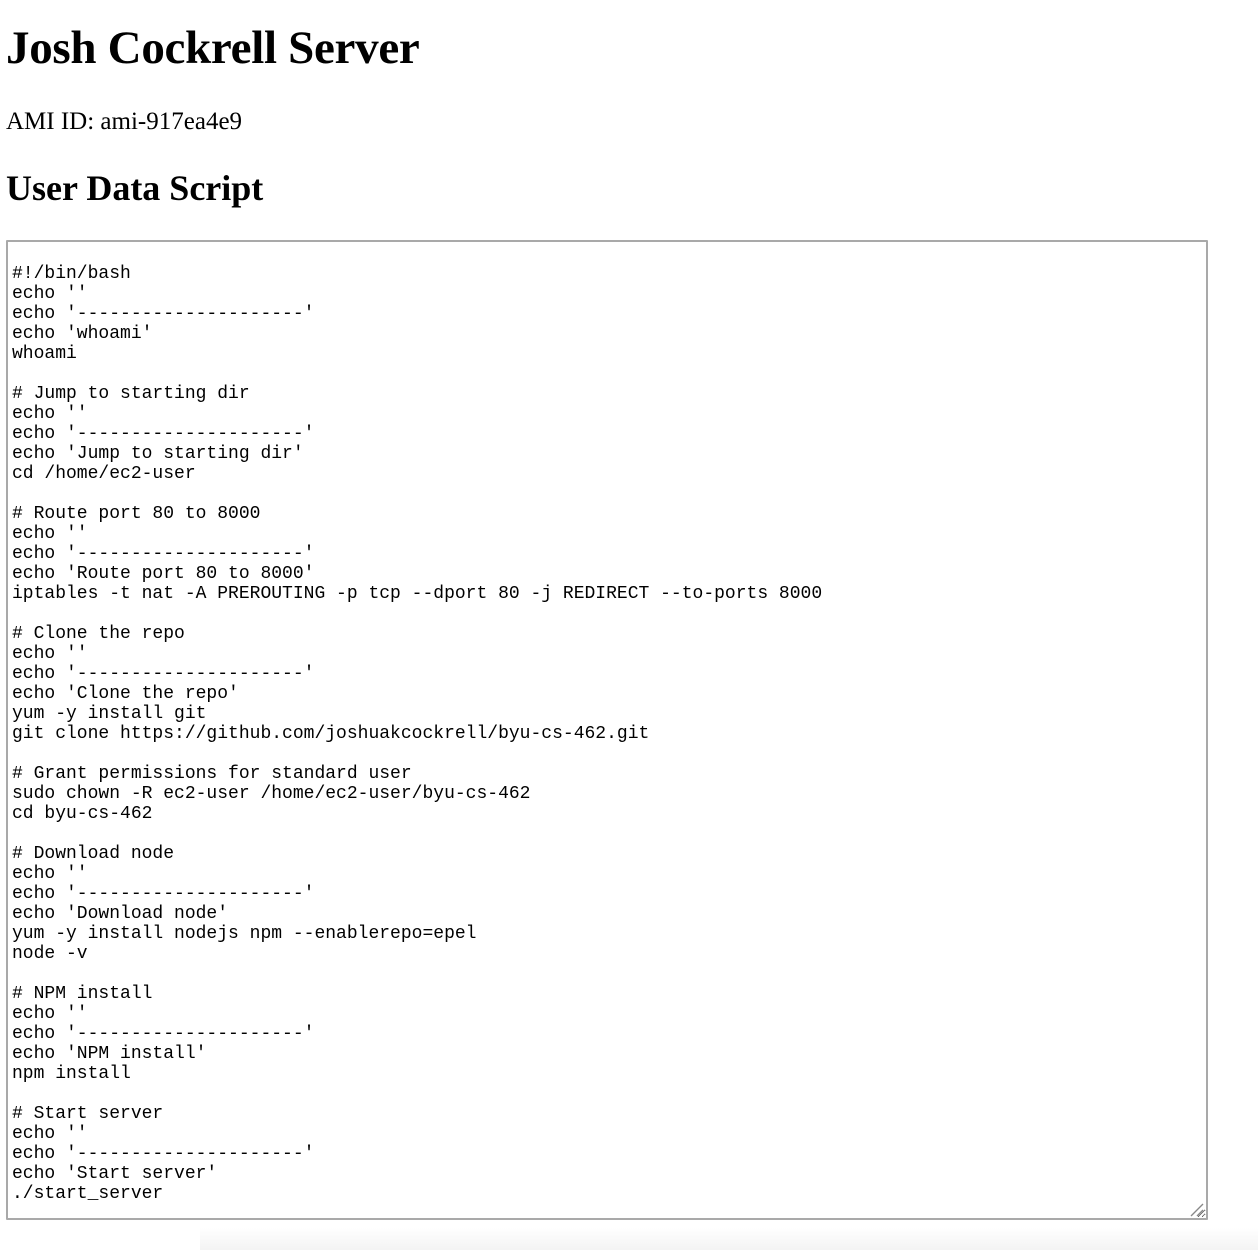 This screenshot has height=1250, width=1258. Describe the element at coordinates (124, 121) in the screenshot. I see `ami-id-text: AMI ID: ami-917ea4e9` at that location.